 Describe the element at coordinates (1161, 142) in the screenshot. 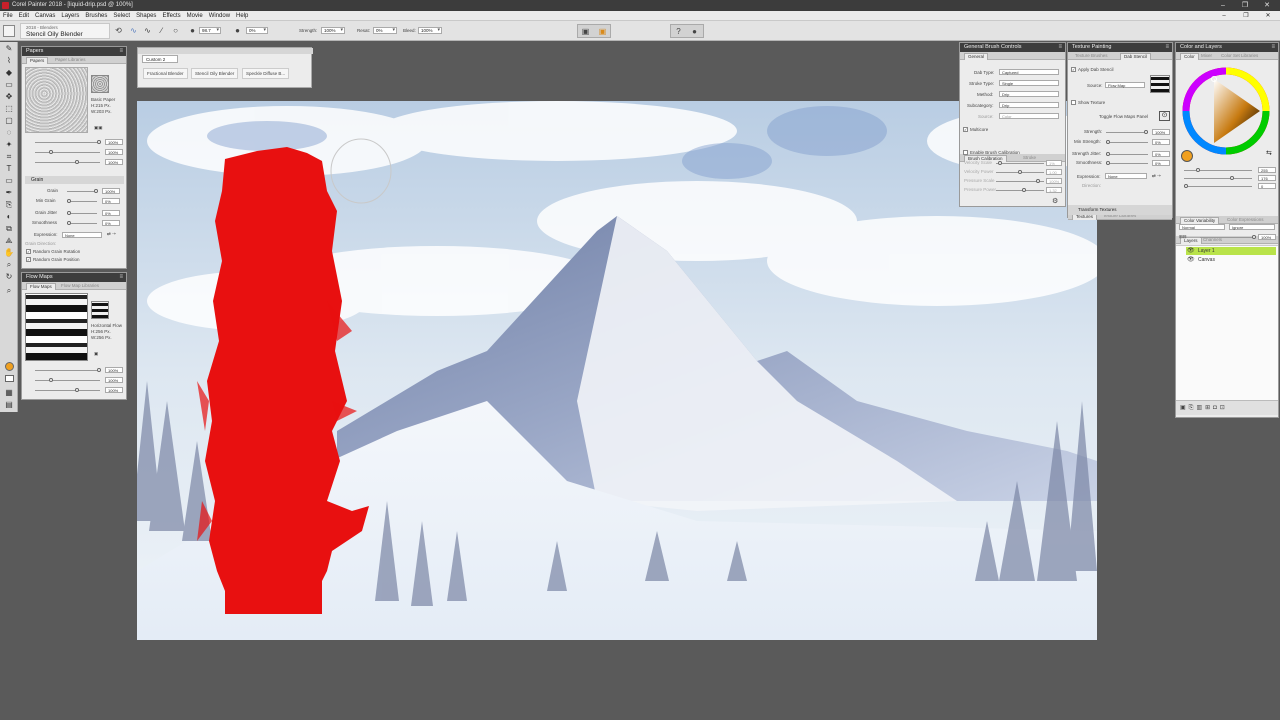

I see `tp-min-strength-value: 0%` at that location.